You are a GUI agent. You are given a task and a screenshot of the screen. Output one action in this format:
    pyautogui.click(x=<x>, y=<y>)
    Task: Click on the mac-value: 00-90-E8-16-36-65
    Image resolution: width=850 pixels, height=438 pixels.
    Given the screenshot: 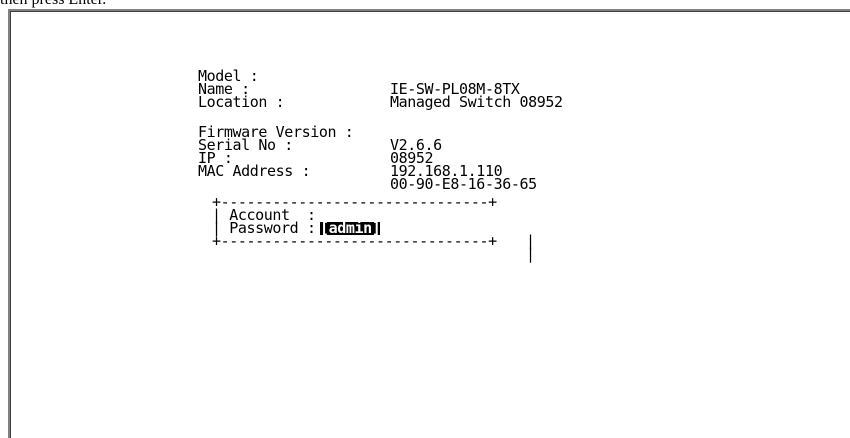 What is the action you would take?
    pyautogui.click(x=463, y=184)
    